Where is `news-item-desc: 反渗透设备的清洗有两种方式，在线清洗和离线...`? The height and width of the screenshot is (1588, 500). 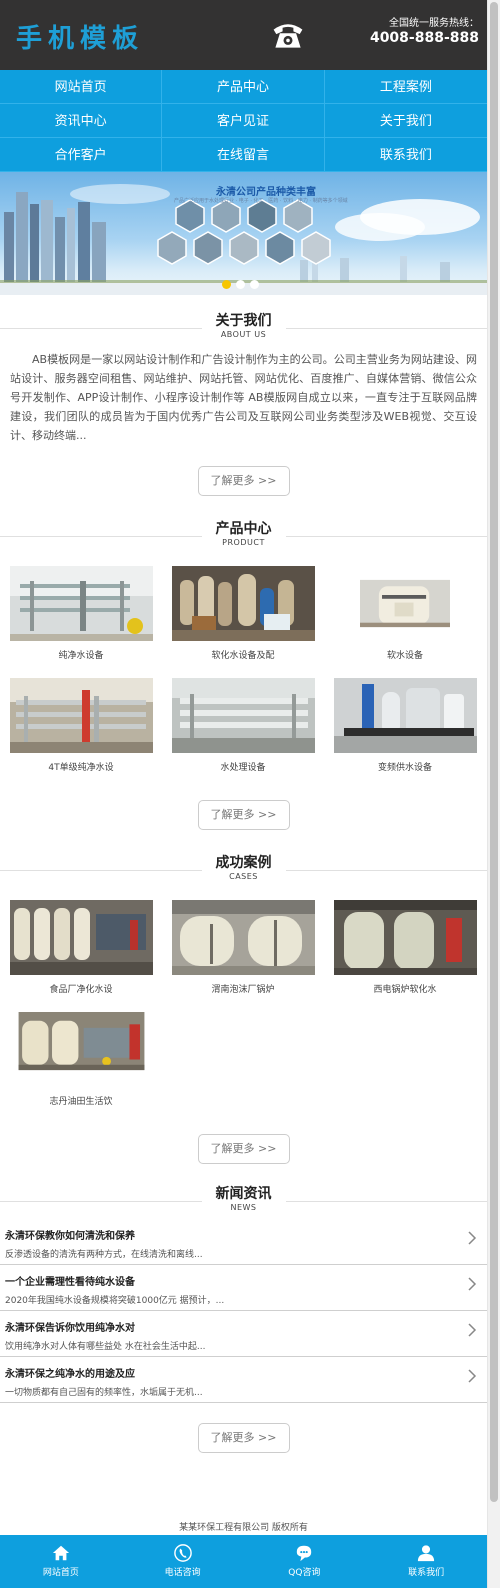
news-item-desc: 反渗透设备的清洗有两种方式，在线清洗和离线... is located at coordinates (104, 1255).